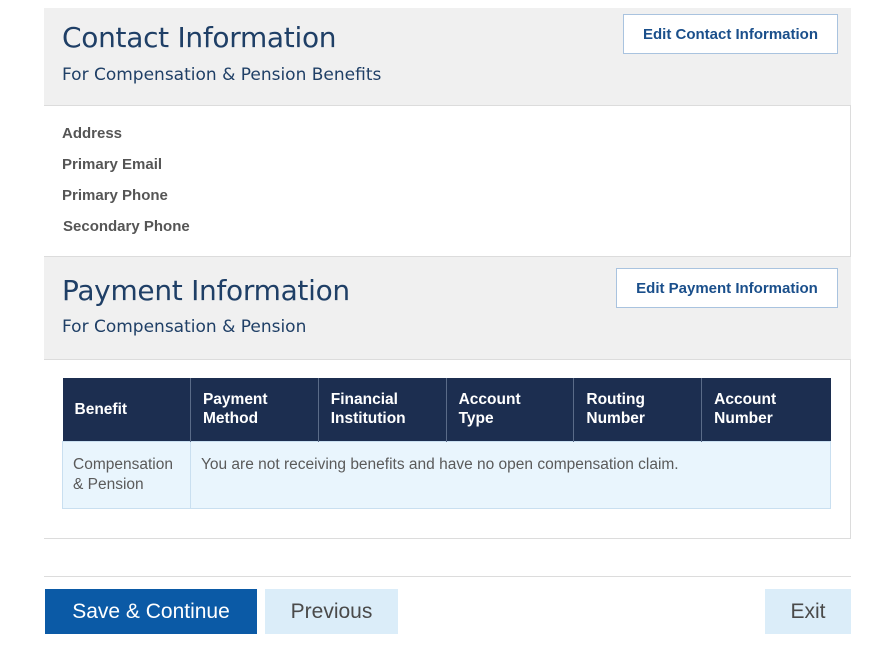  What do you see at coordinates (151, 611) in the screenshot?
I see `save-continue-button: Save & Continue` at bounding box center [151, 611].